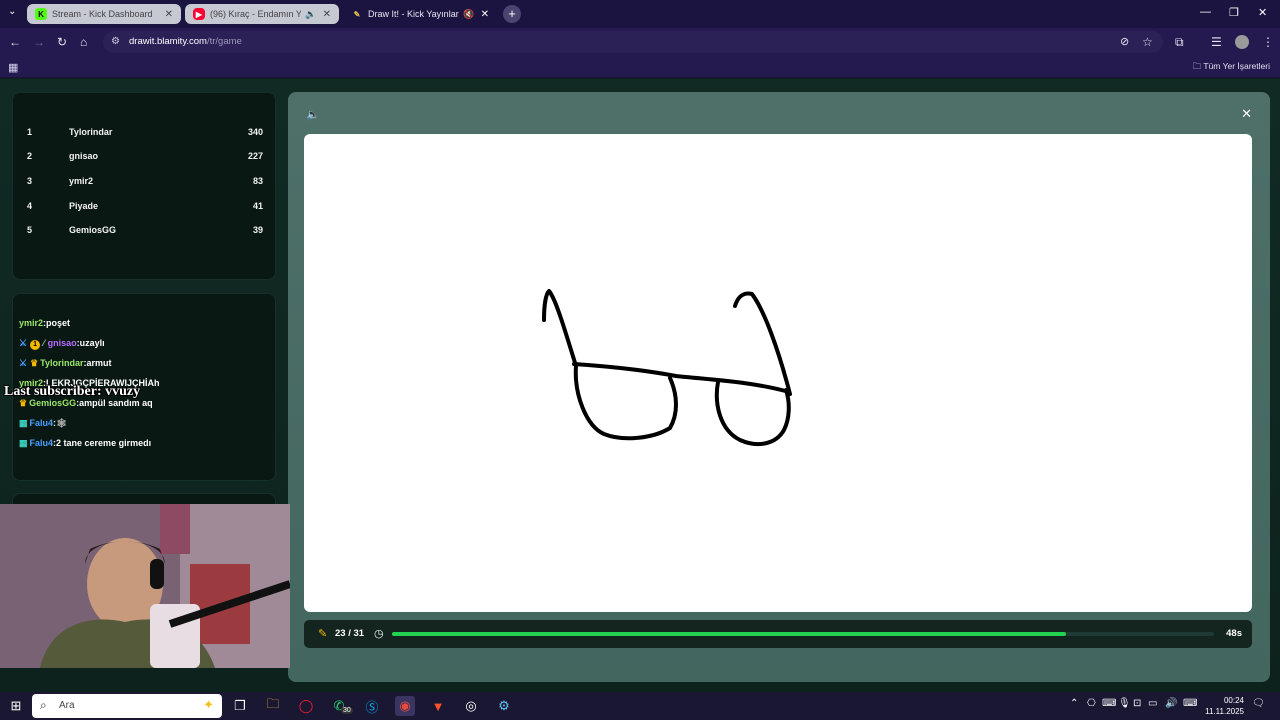 This screenshot has width=1280, height=720. What do you see at coordinates (185, 41) in the screenshot?
I see `url-text: drawit.blamity.com/tr/game` at bounding box center [185, 41].